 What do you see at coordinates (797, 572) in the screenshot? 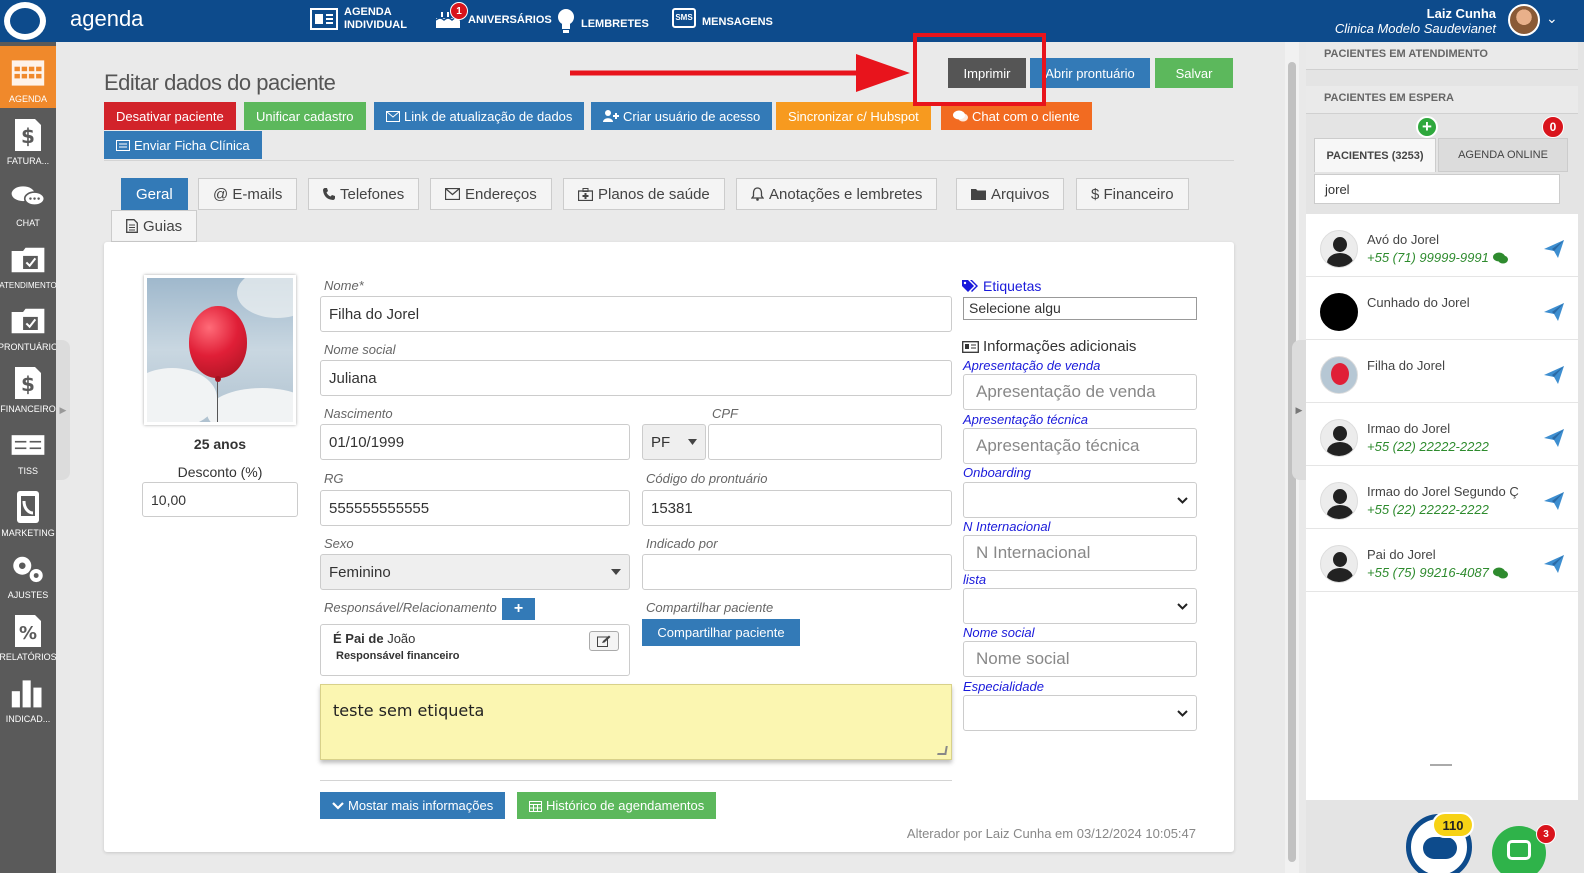
I see `indicado-input` at bounding box center [797, 572].